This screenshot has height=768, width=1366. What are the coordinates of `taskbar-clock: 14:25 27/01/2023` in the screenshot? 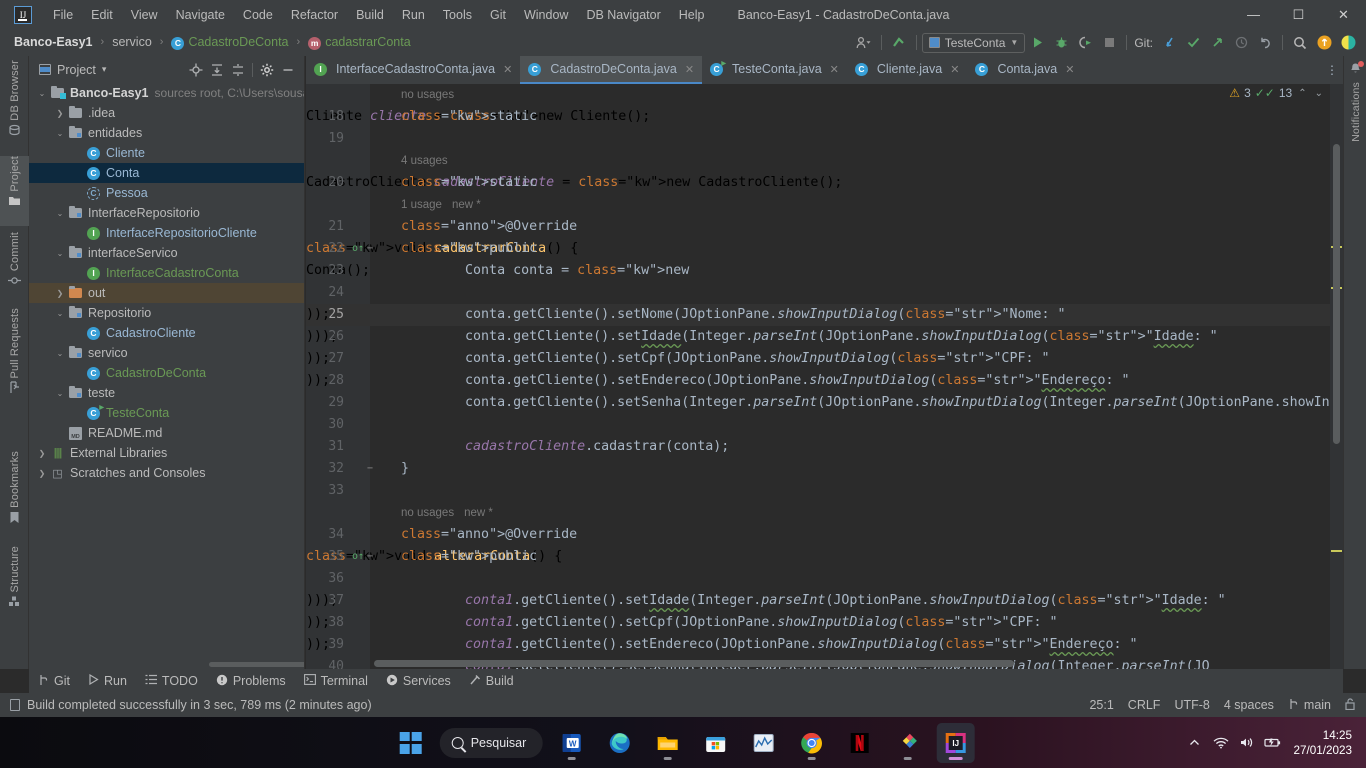 It's located at (1323, 743).